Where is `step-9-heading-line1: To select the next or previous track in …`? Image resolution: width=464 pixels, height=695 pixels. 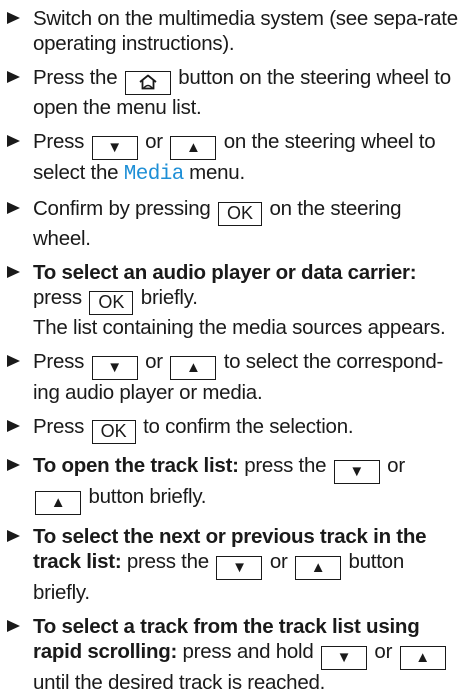 step-9-heading-line1: To select the next or previous track in … is located at coordinates (230, 536).